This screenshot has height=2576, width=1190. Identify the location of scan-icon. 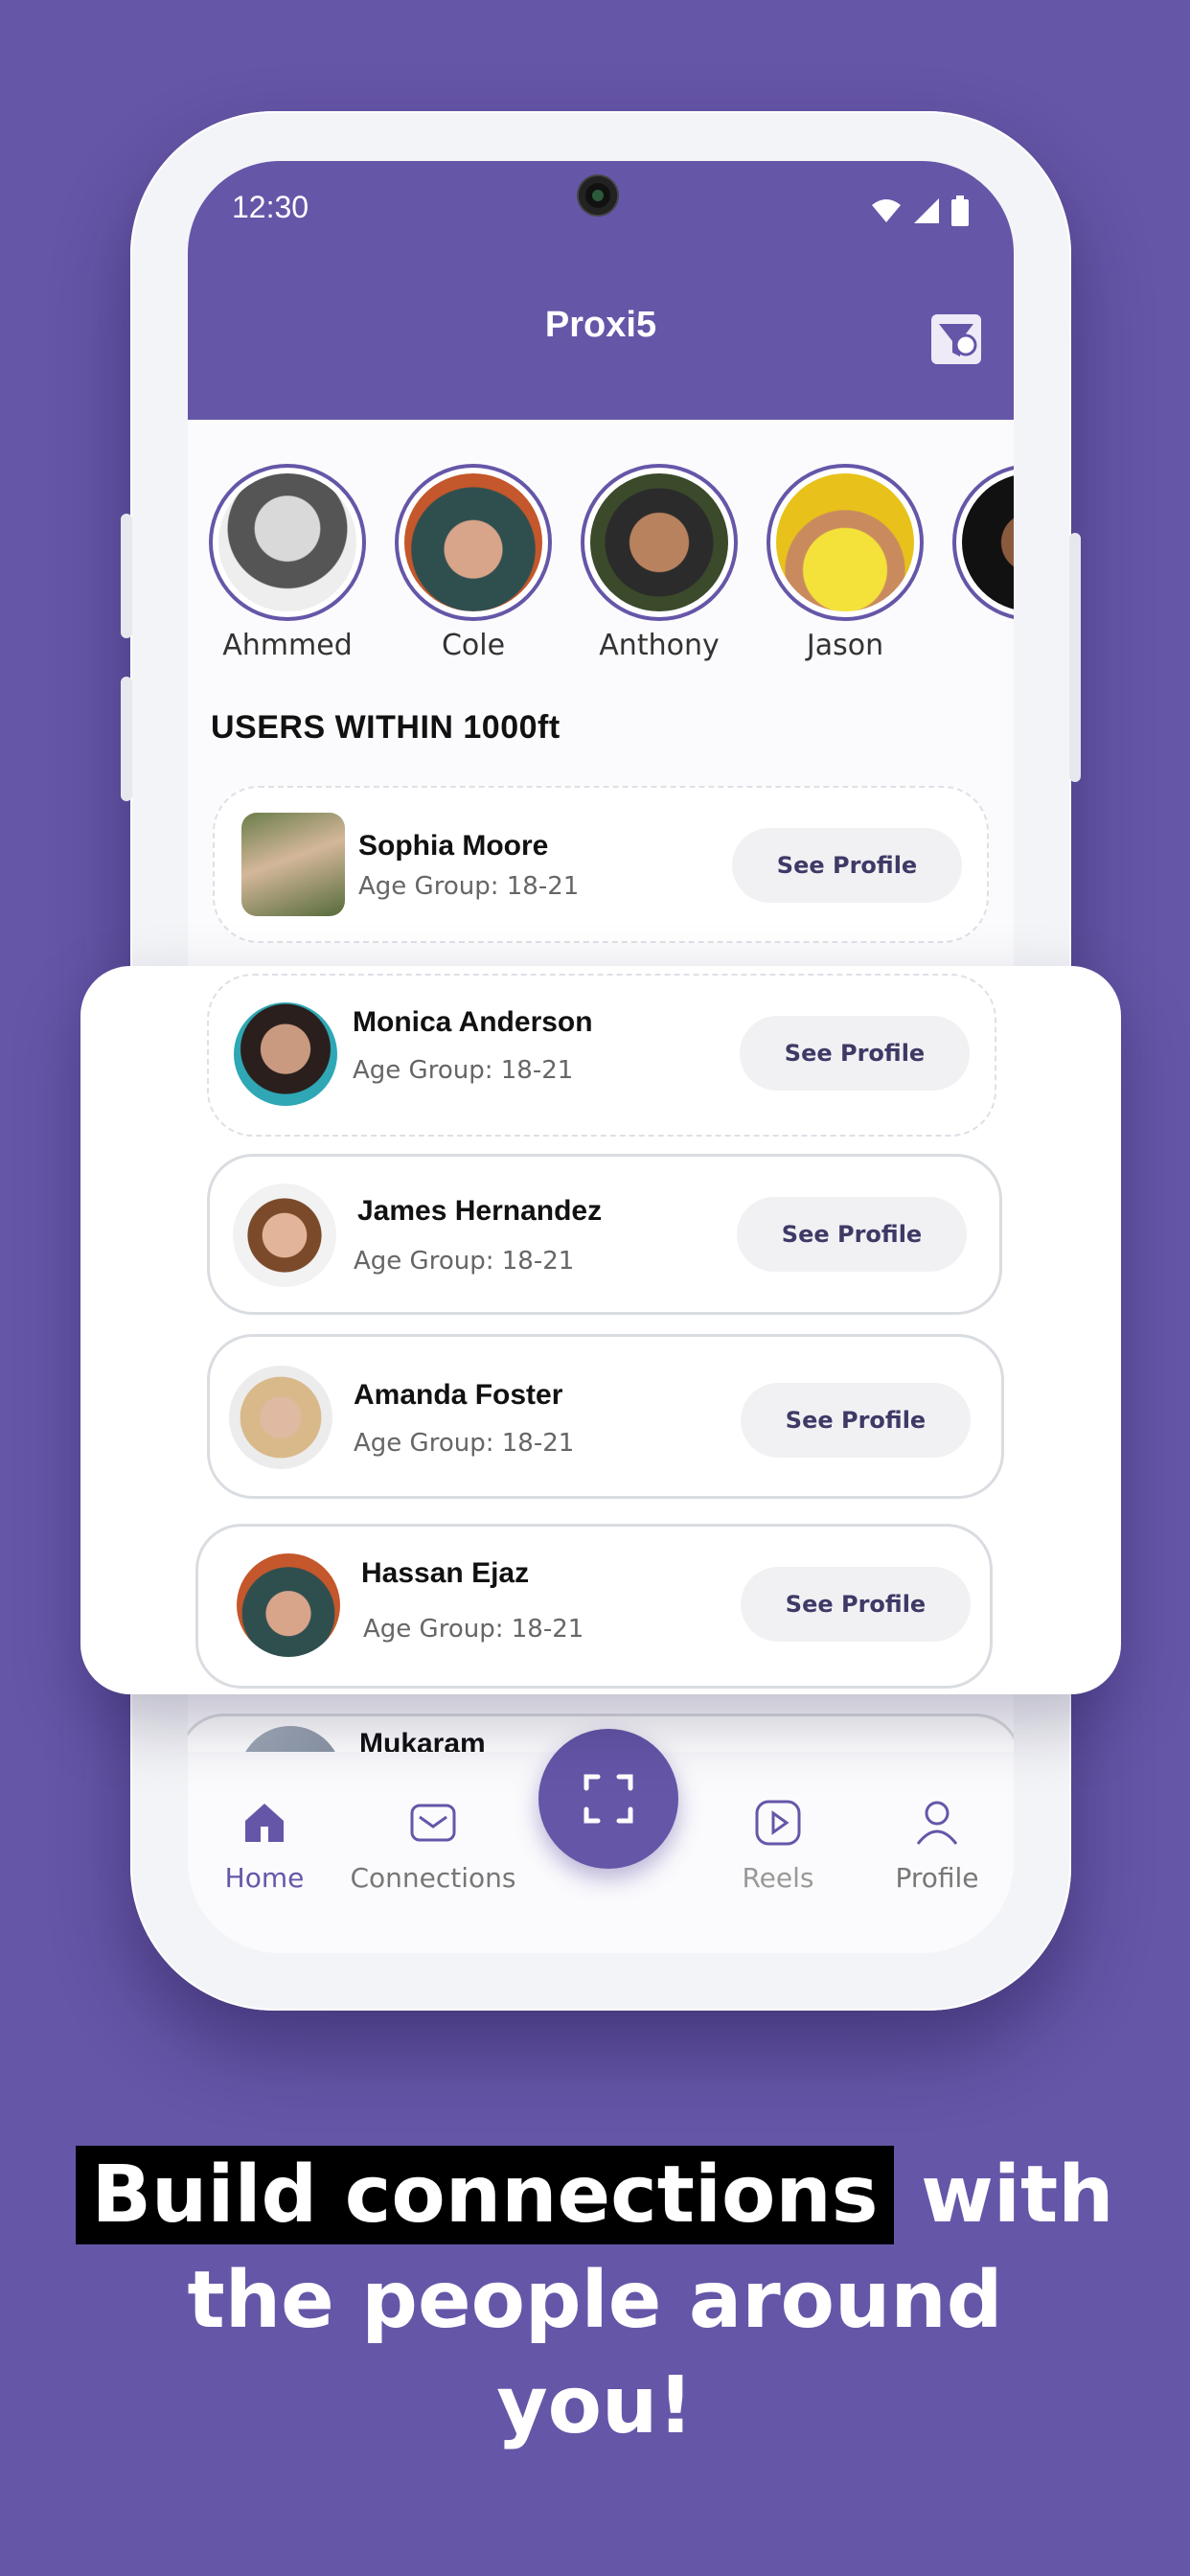
(608, 1799).